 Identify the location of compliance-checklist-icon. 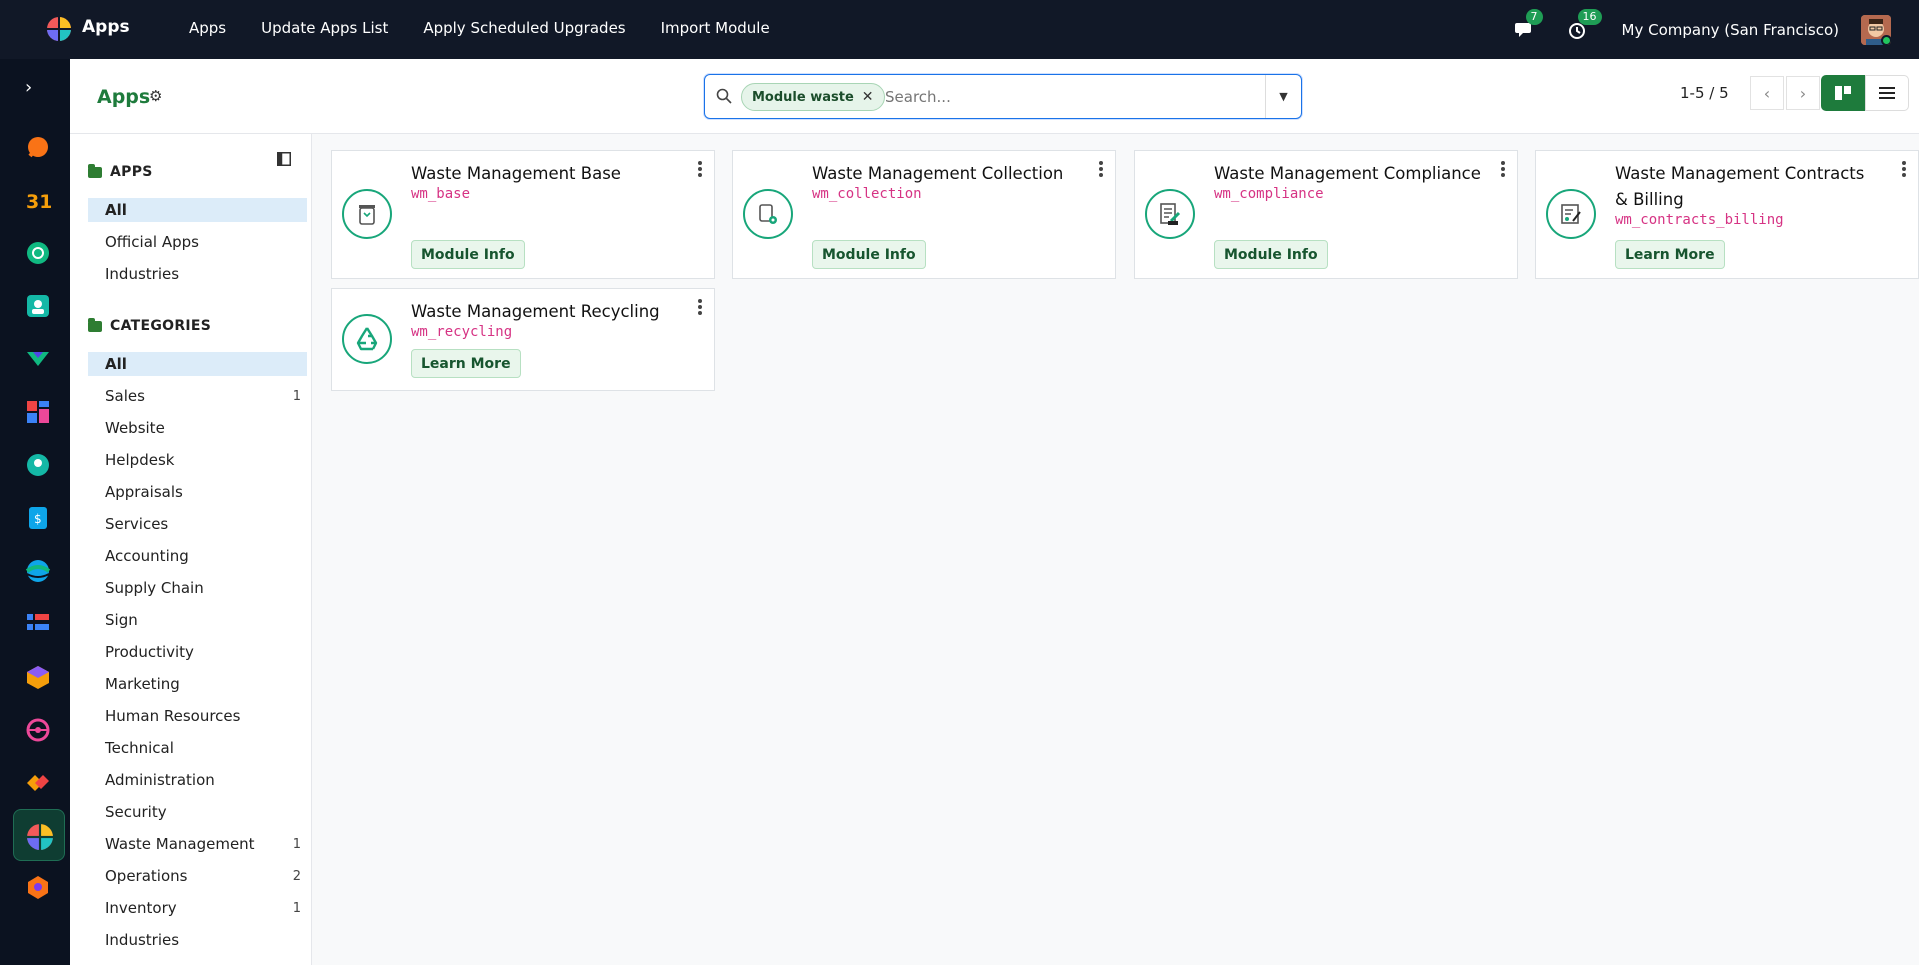
(1170, 214).